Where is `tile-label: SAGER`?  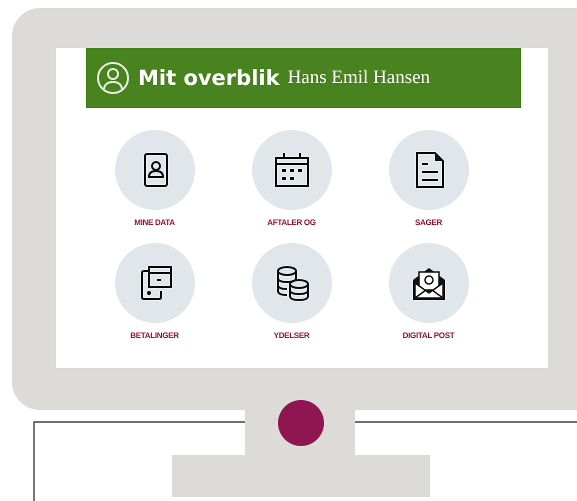 tile-label: SAGER is located at coordinates (428, 223).